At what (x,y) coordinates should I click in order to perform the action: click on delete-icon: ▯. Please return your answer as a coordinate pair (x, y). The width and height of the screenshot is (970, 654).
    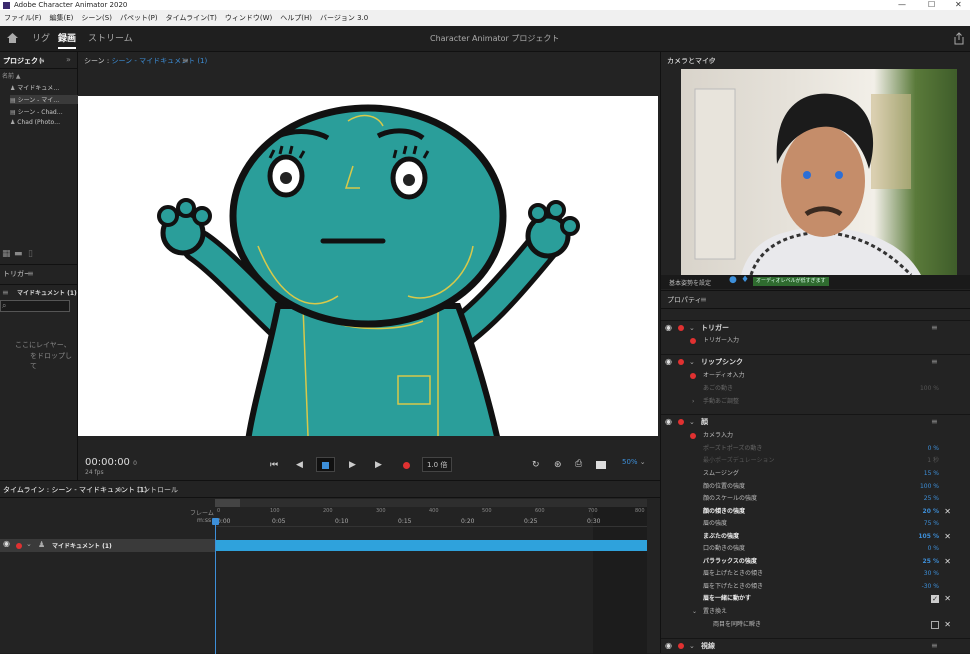
    Looking at the image, I should click on (30, 254).